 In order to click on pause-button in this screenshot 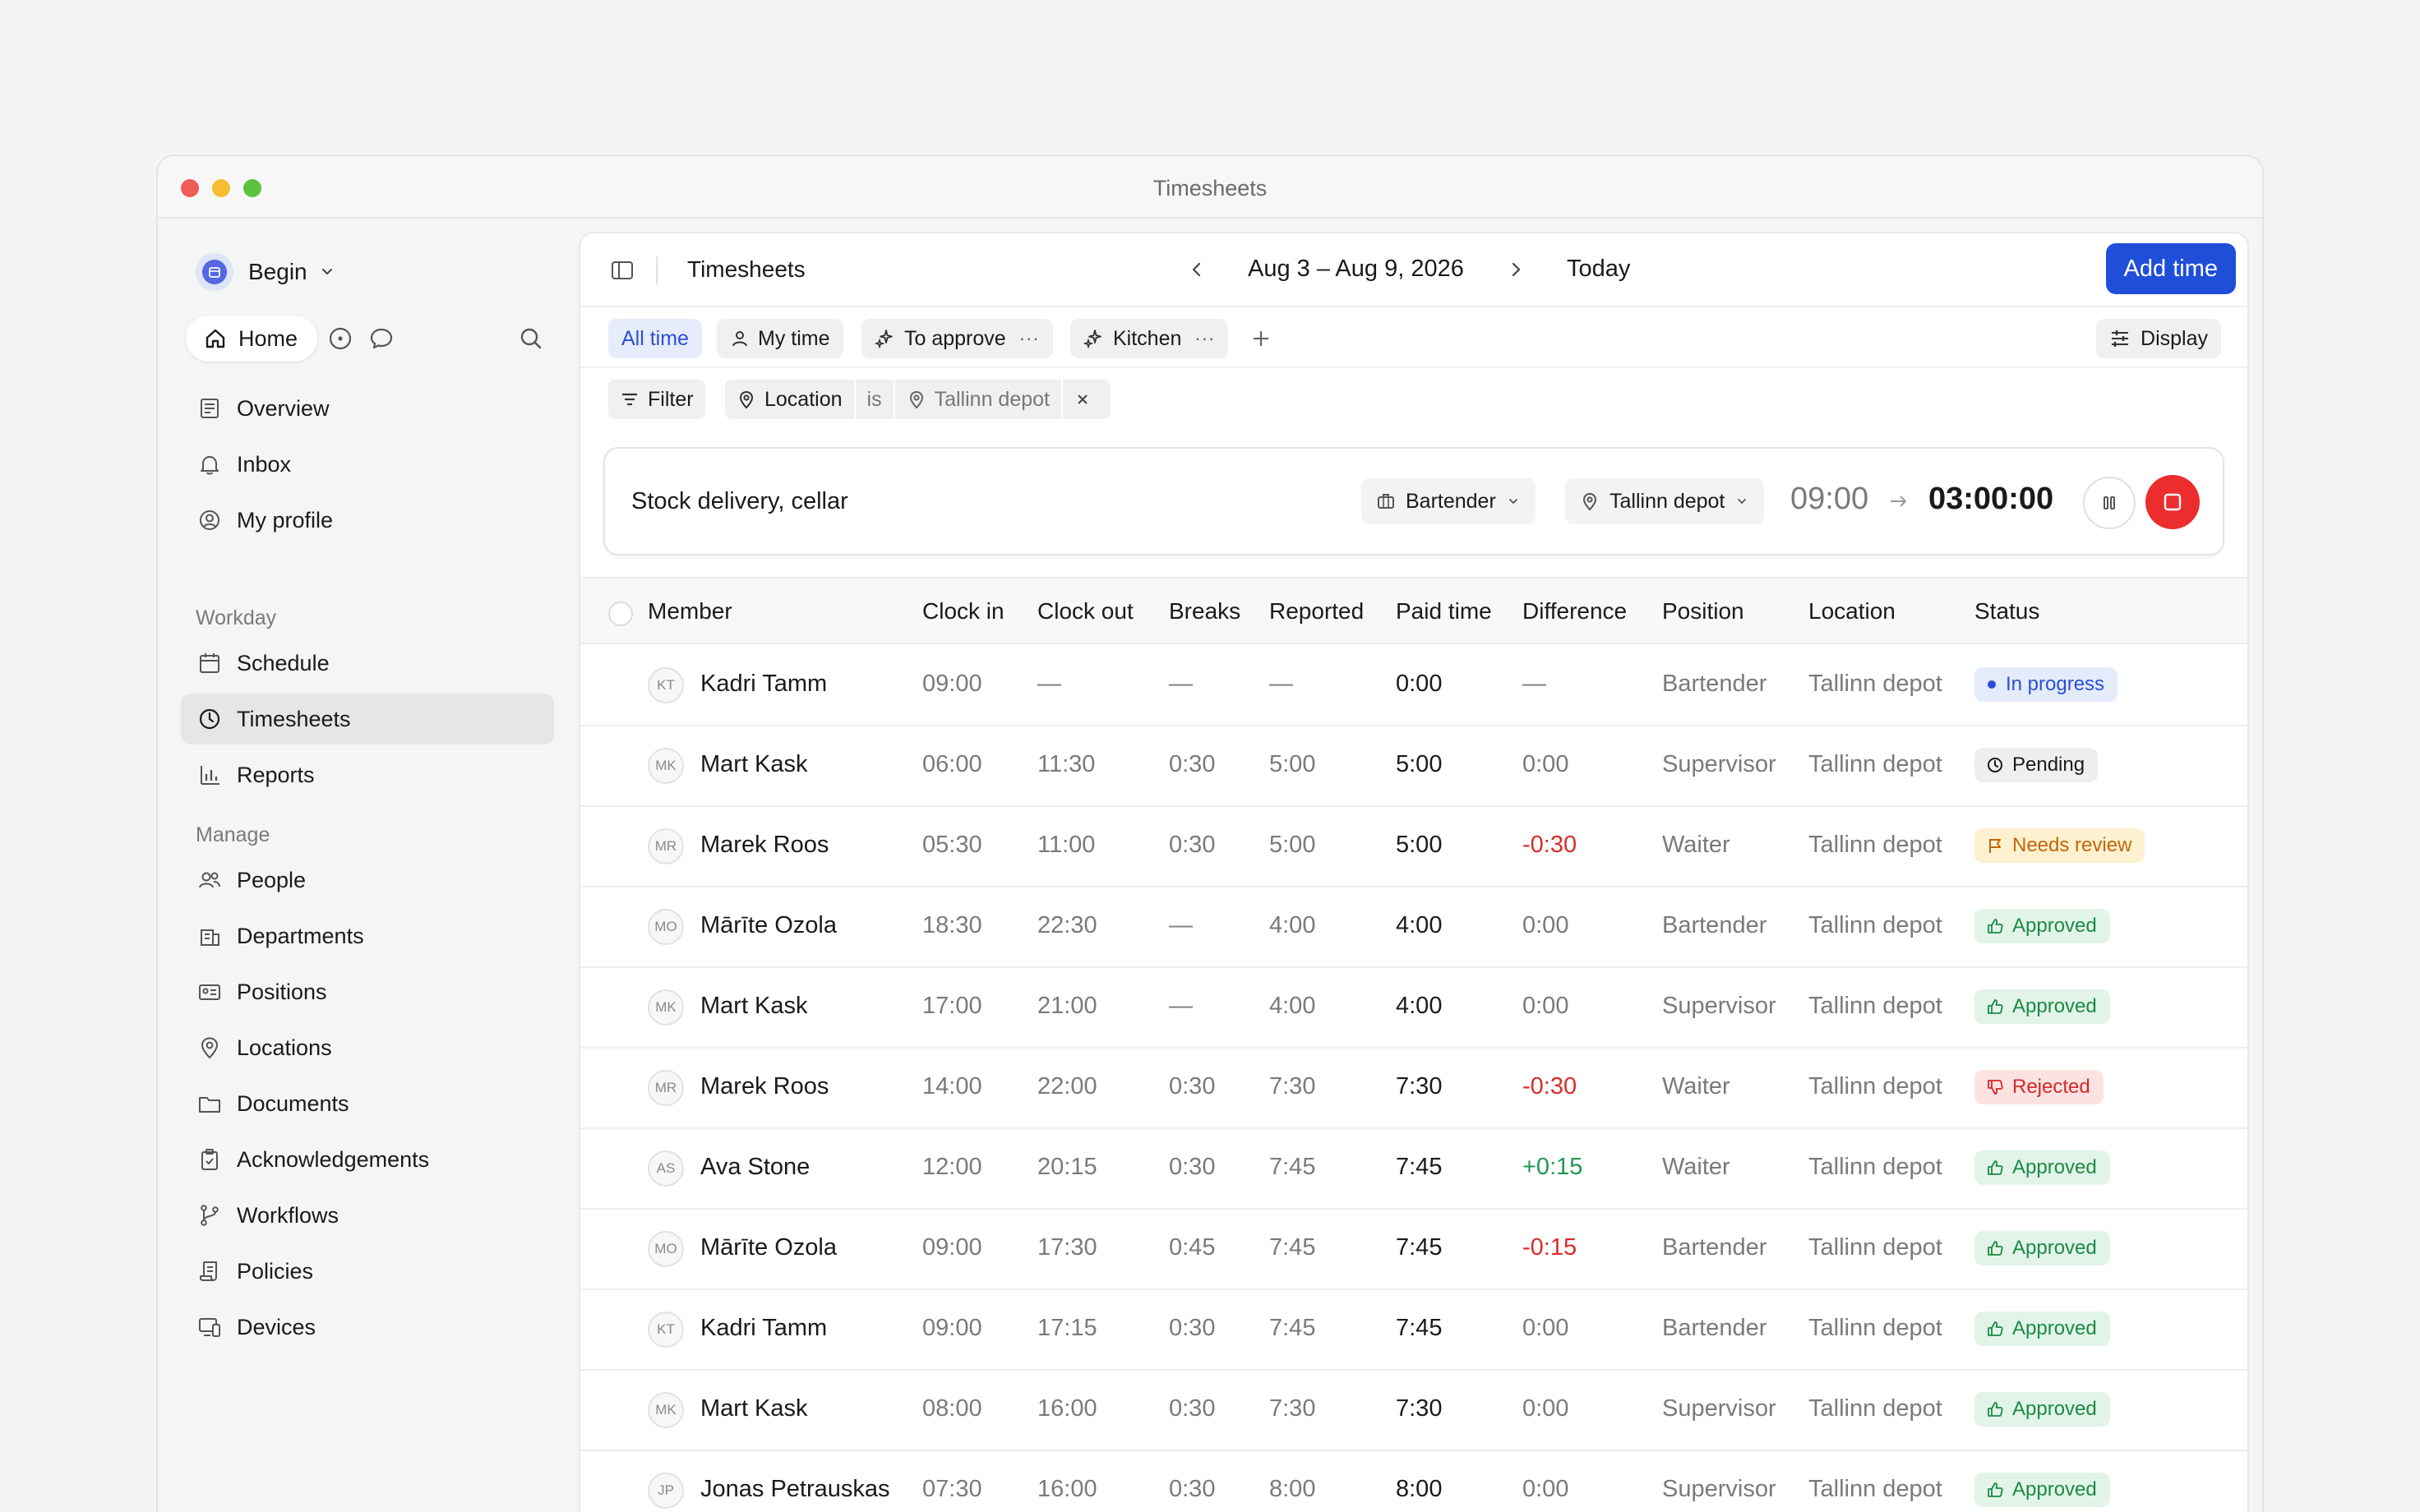, I will do `click(2109, 503)`.